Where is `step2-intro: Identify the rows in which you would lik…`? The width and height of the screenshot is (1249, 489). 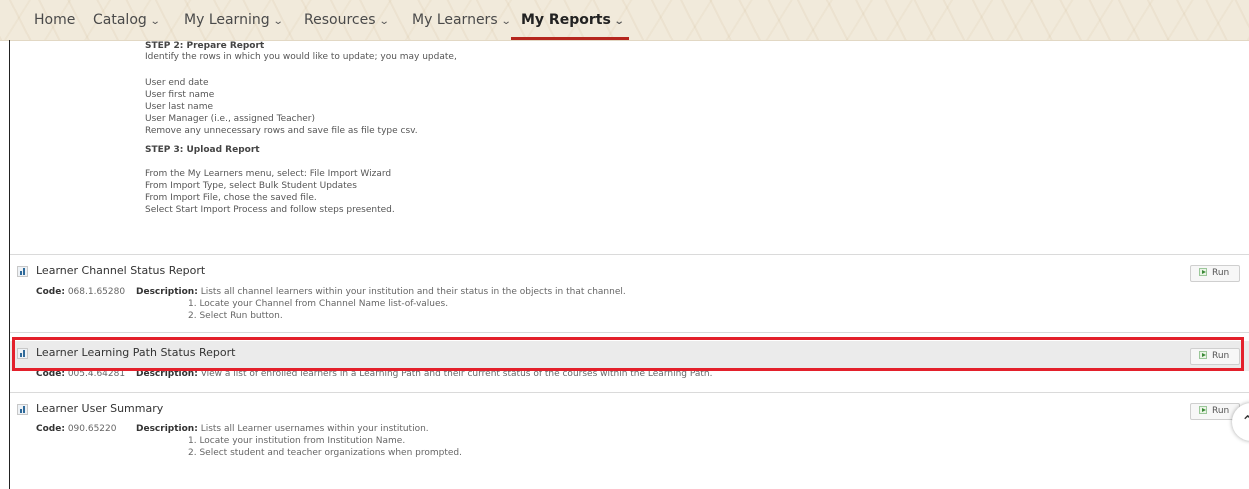 step2-intro: Identify the rows in which you would lik… is located at coordinates (301, 57).